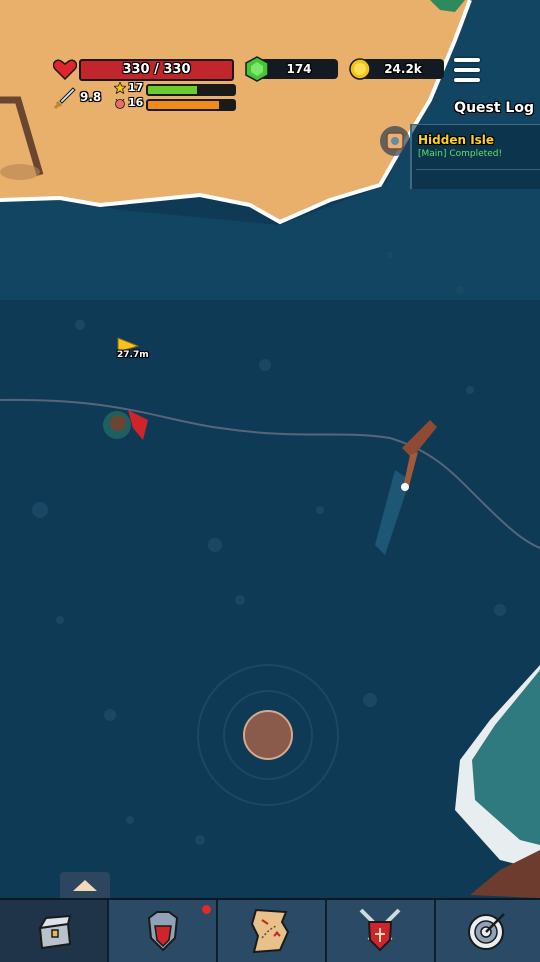 The width and height of the screenshot is (540, 962). What do you see at coordinates (360, 69) in the screenshot?
I see `gold-coin-icon` at bounding box center [360, 69].